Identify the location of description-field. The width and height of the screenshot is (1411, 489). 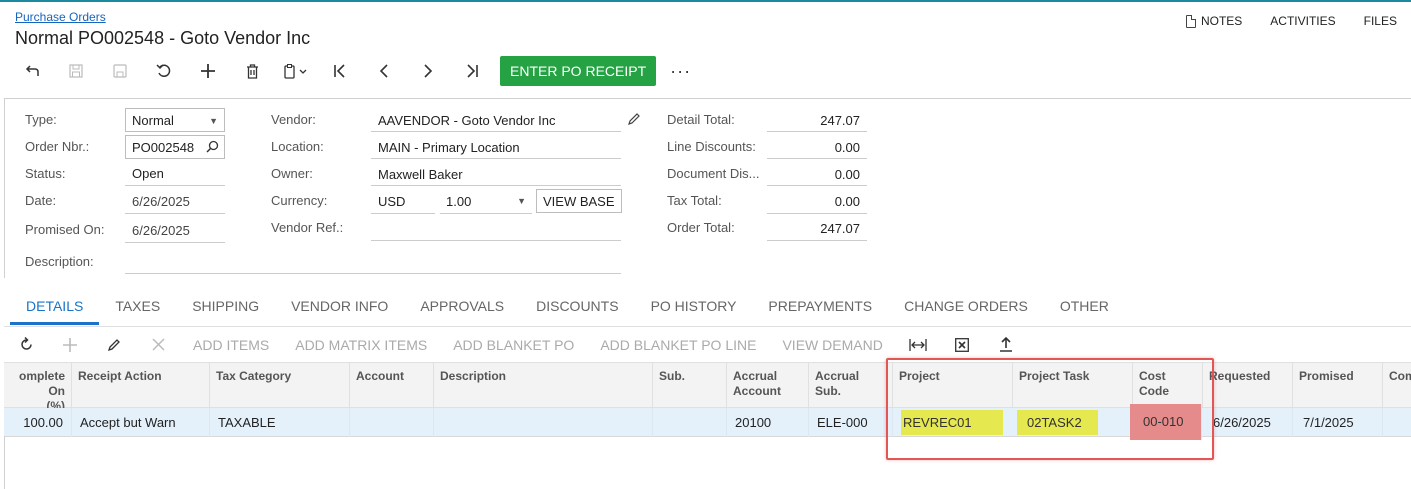
(373, 273).